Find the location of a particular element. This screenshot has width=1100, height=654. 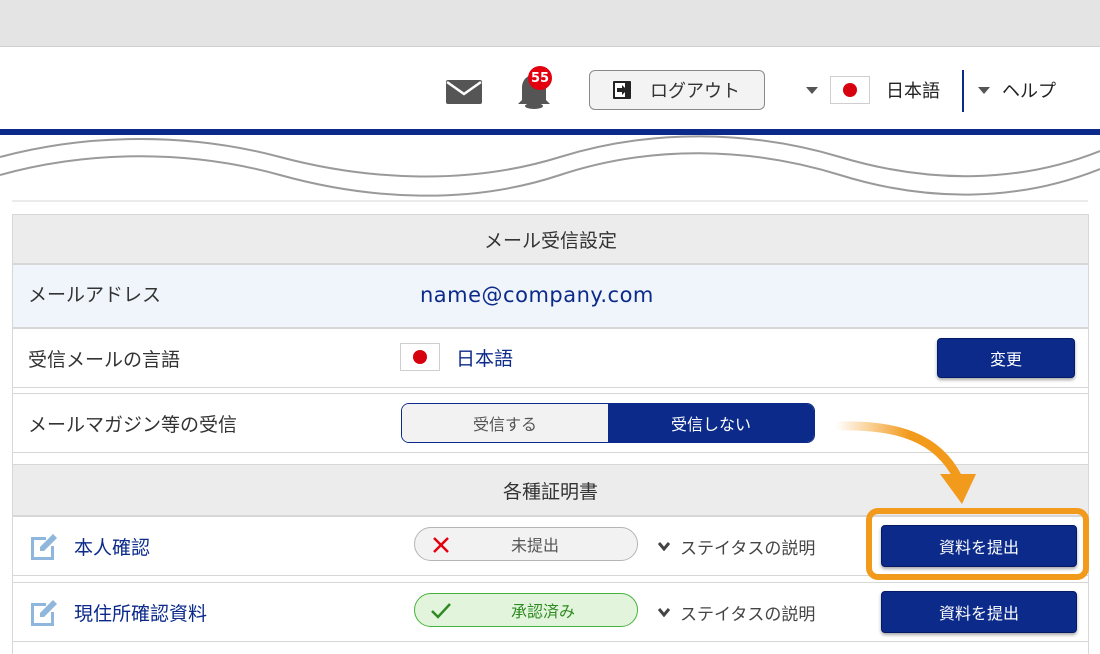

certificate-name: 現住所確認資料 is located at coordinates (141, 613).